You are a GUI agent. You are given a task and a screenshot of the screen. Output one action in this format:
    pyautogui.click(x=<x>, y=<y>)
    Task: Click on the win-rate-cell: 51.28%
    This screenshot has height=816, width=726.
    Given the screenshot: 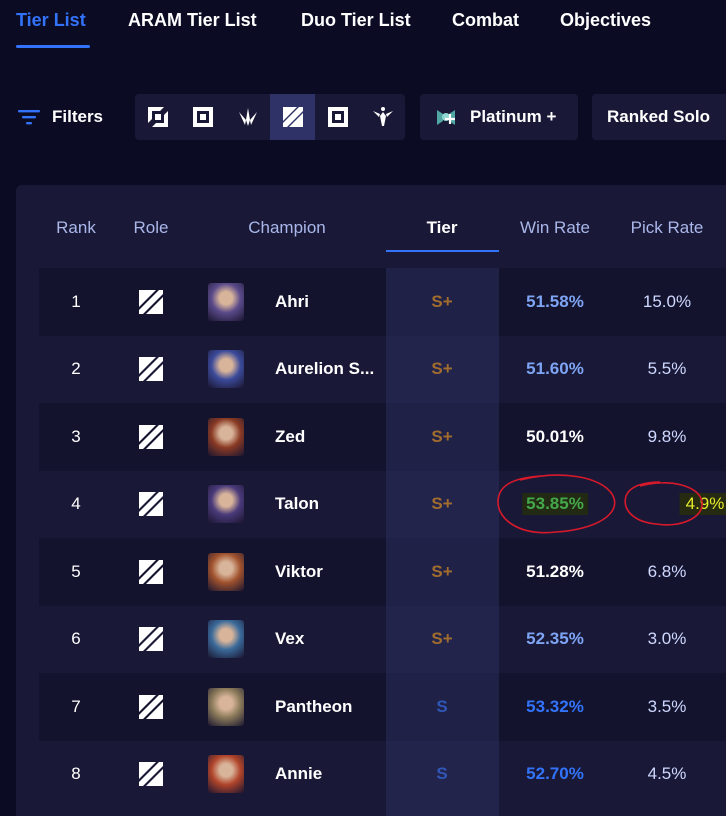 What is the action you would take?
    pyautogui.click(x=555, y=571)
    